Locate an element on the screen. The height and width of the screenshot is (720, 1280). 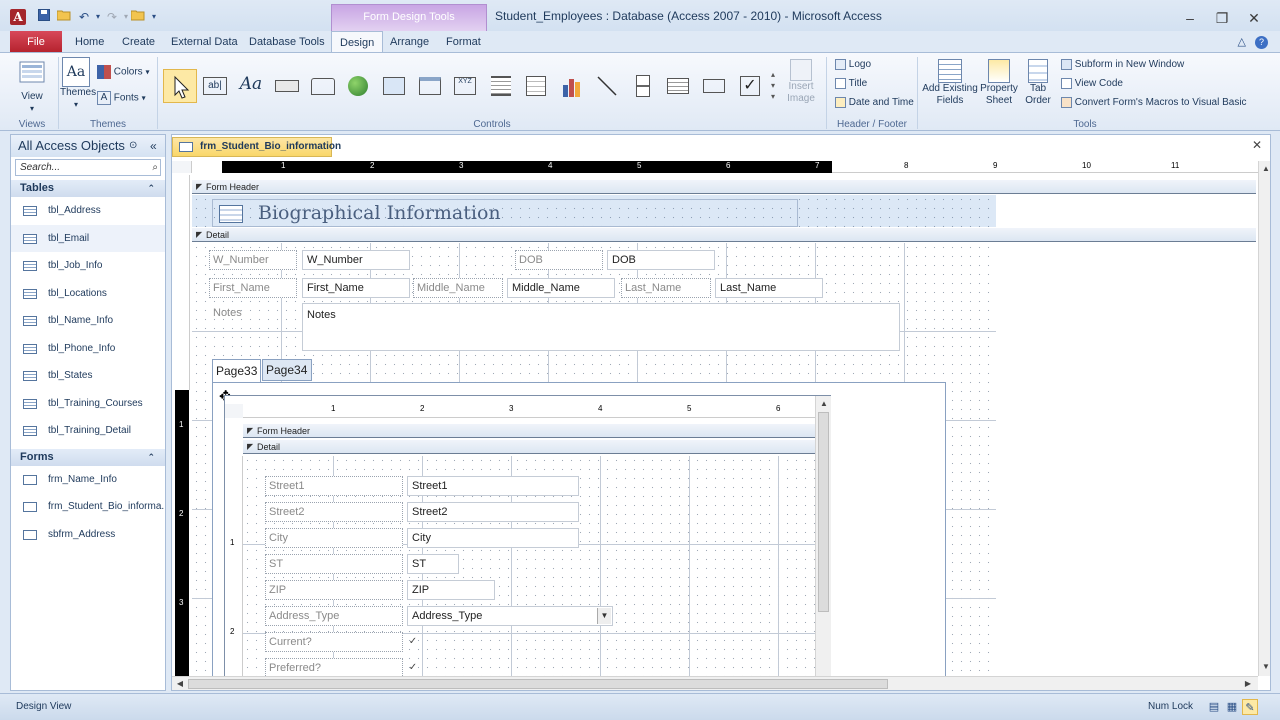
line-control-button is located at coordinates (607, 86).